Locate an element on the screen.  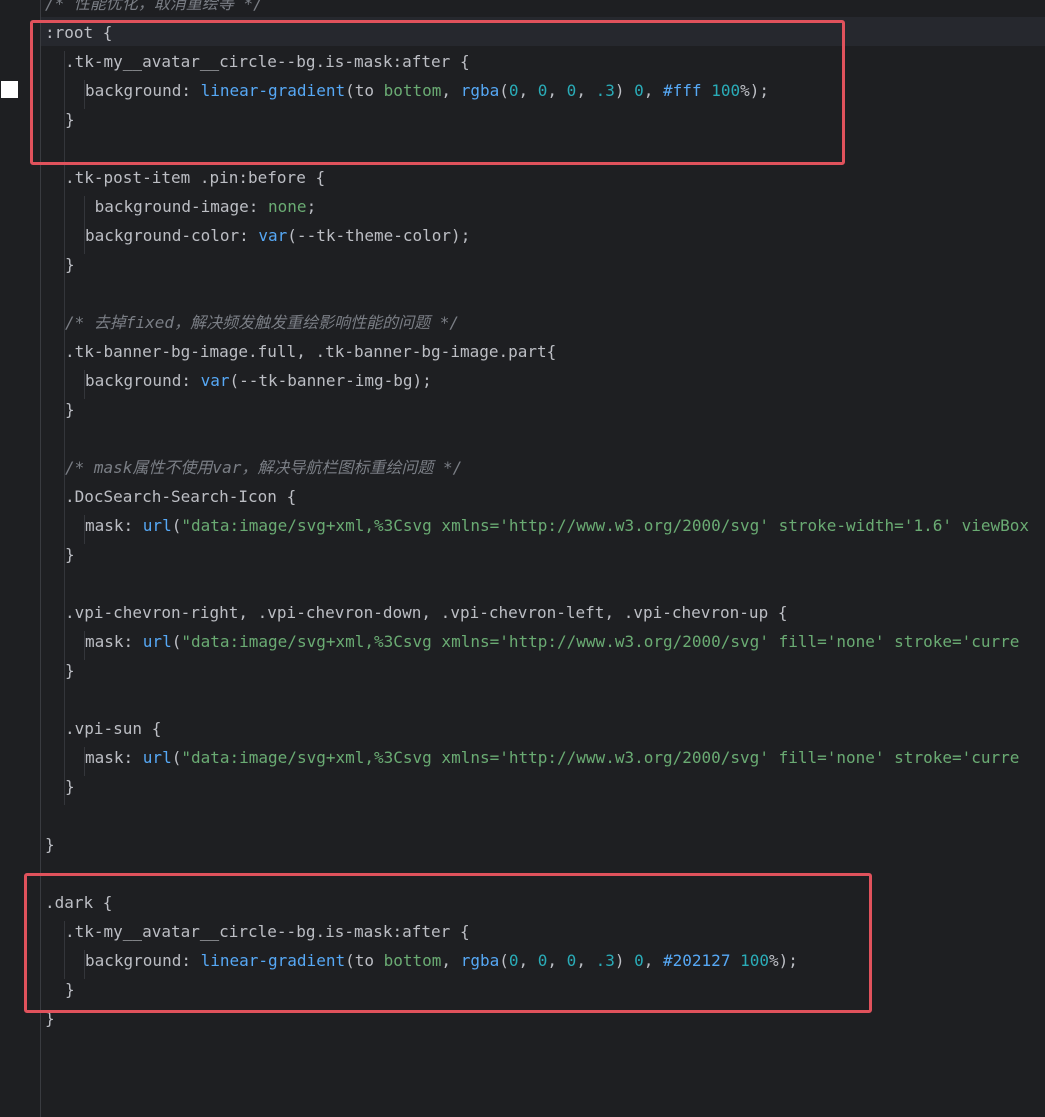
code-token: .vpi-sun is located at coordinates (108, 728).